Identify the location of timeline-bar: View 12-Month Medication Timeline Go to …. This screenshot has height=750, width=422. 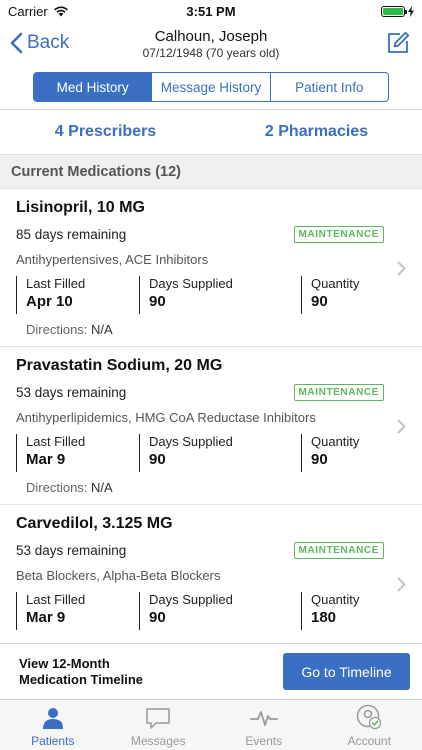
(211, 671).